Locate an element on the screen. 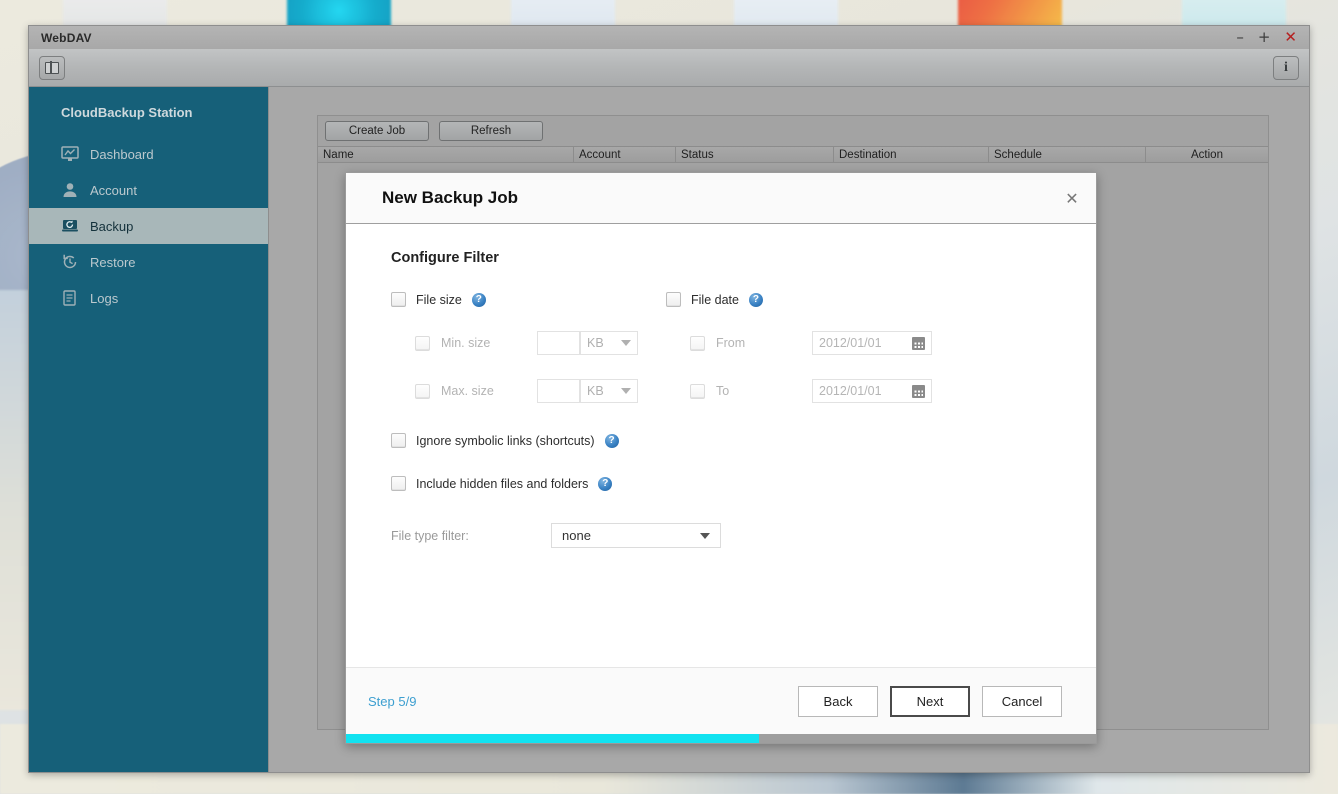 This screenshot has width=1338, height=794. max-size-input is located at coordinates (558, 391).